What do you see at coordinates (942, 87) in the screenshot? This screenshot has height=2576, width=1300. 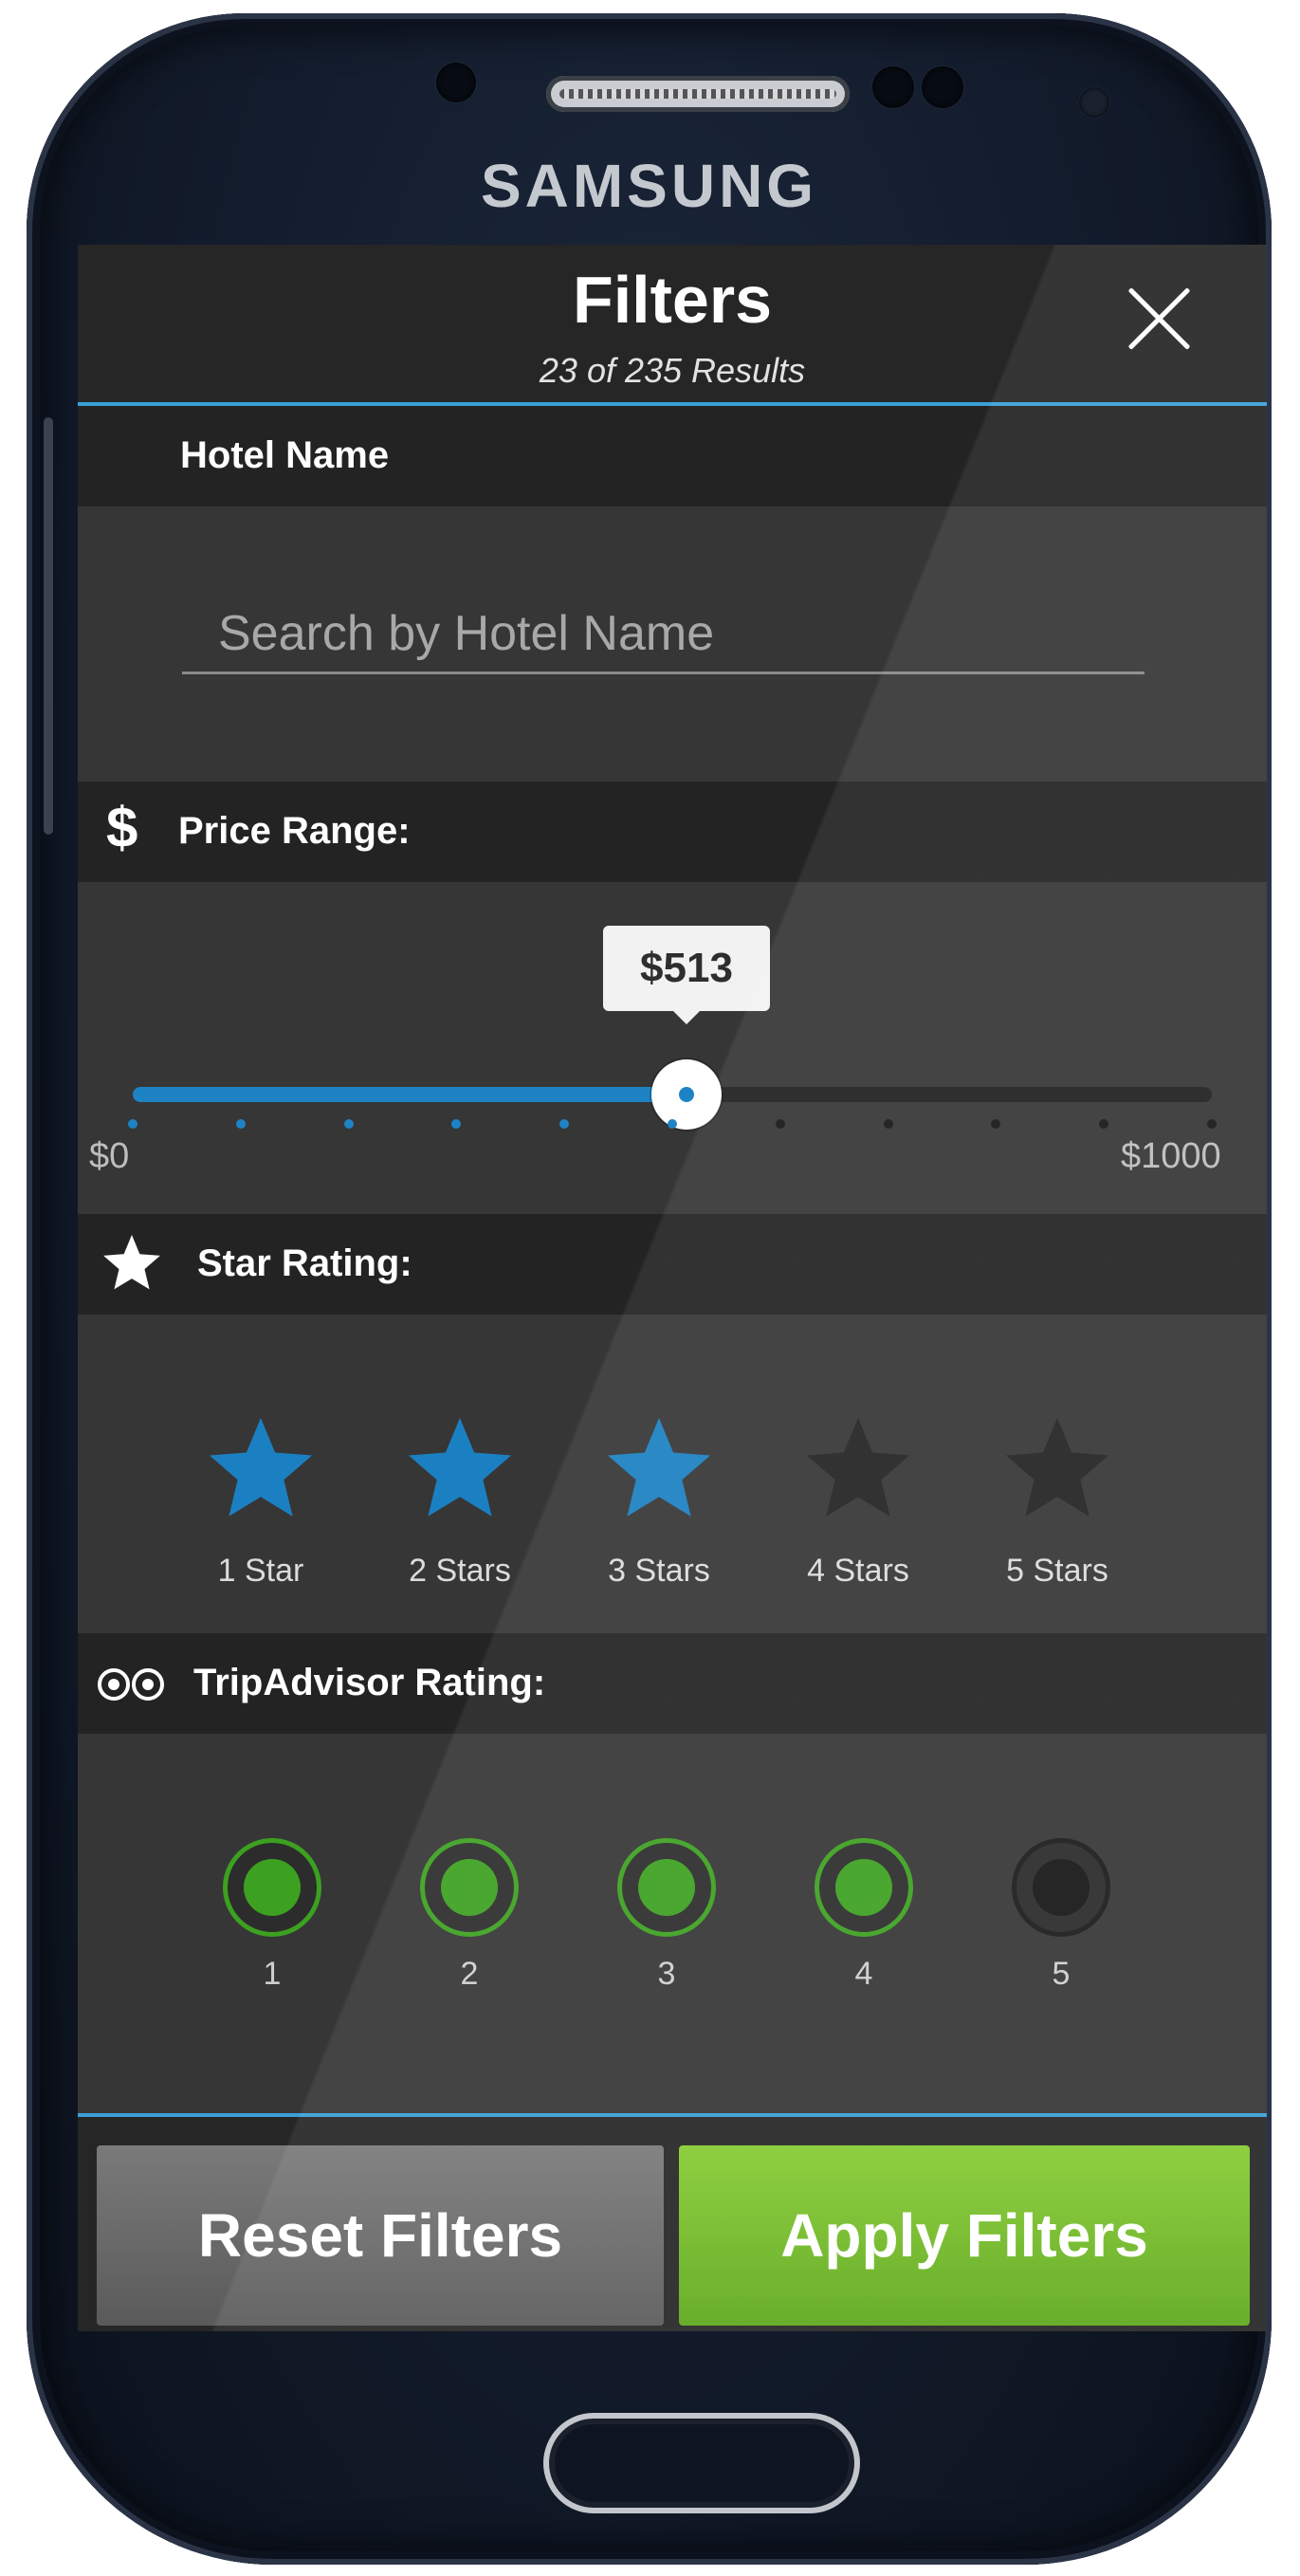 I see `light-sensor` at bounding box center [942, 87].